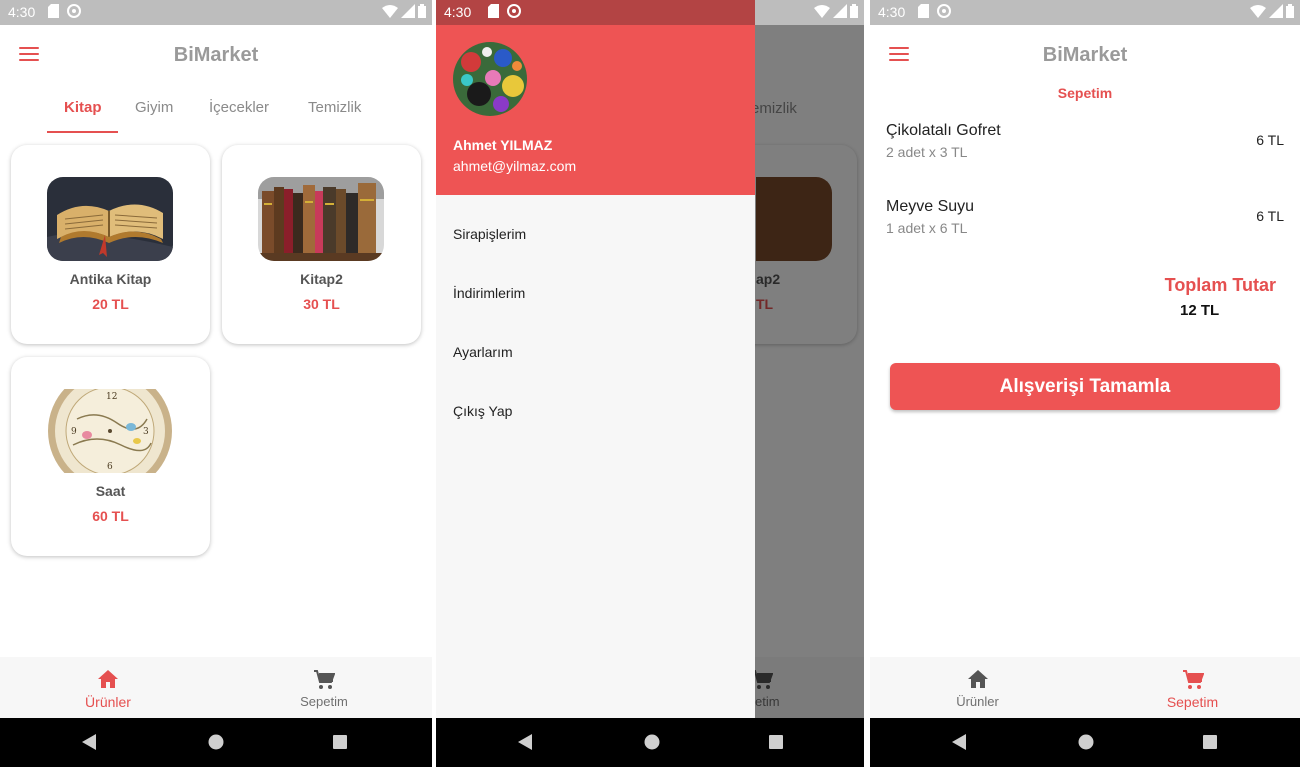  What do you see at coordinates (927, 152) in the screenshot?
I see `item-detail: 2 adet x 3 TL` at bounding box center [927, 152].